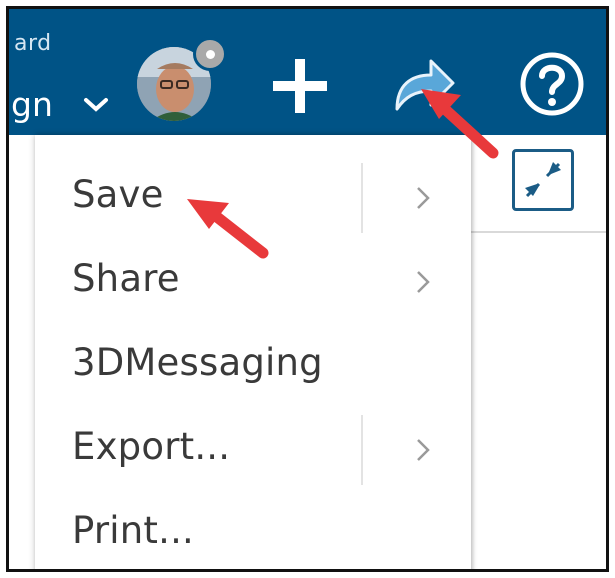  Describe the element at coordinates (33, 43) in the screenshot. I see `app-title-fragment: ard` at that location.